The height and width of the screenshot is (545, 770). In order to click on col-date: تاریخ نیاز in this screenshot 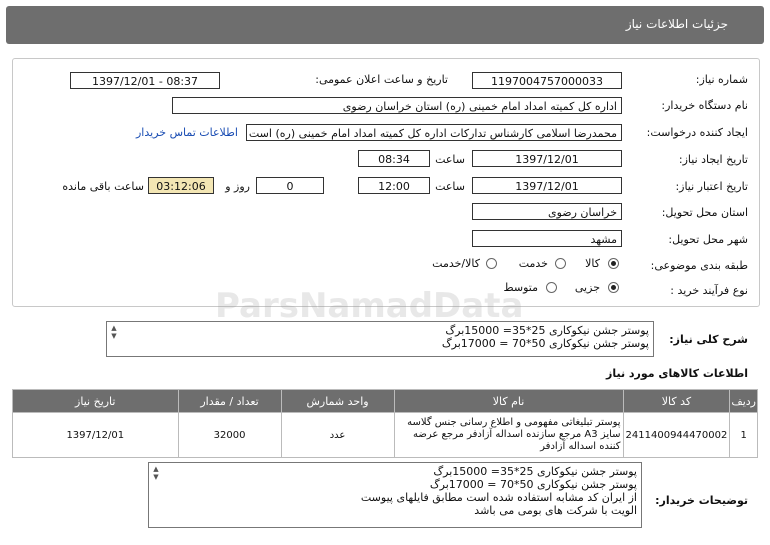, I will do `click(95, 401)`.